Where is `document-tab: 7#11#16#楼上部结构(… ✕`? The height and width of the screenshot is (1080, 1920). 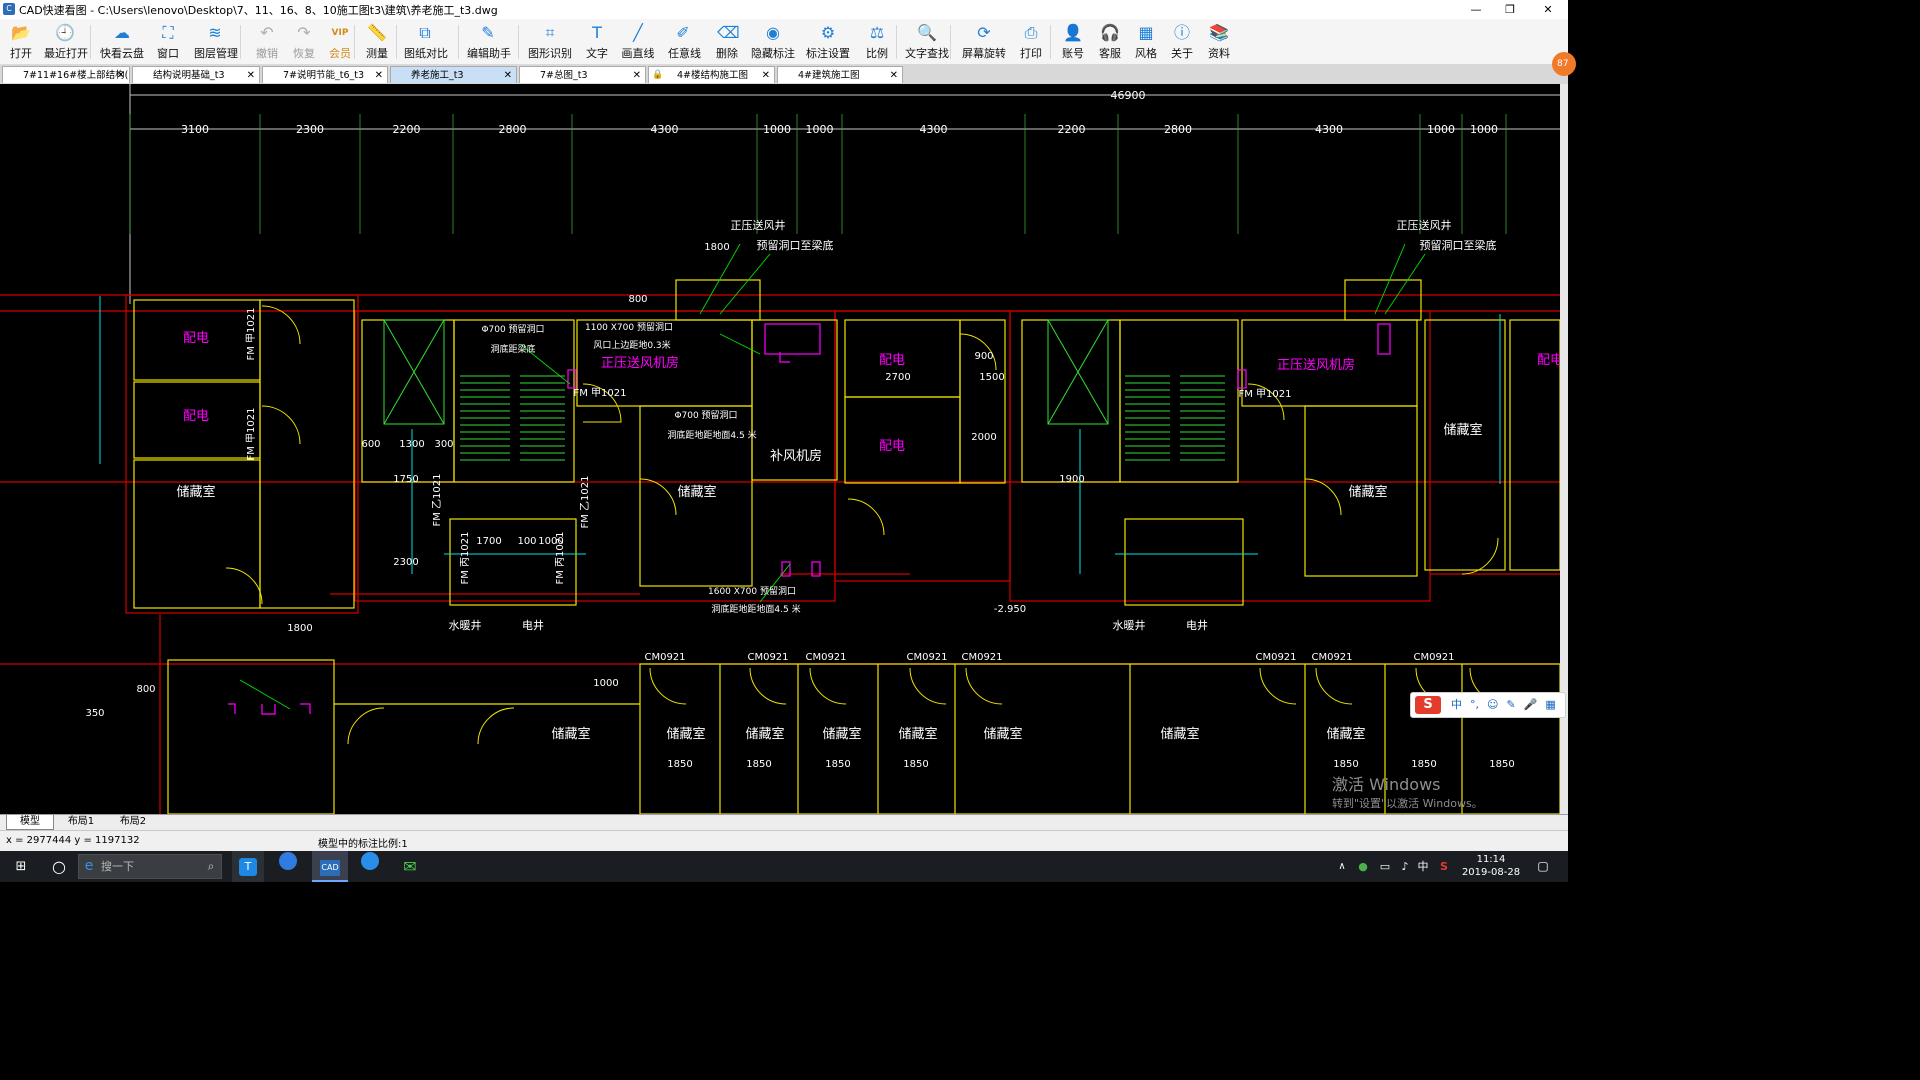 document-tab: 7#11#16#楼上部结构(… ✕ is located at coordinates (66, 74).